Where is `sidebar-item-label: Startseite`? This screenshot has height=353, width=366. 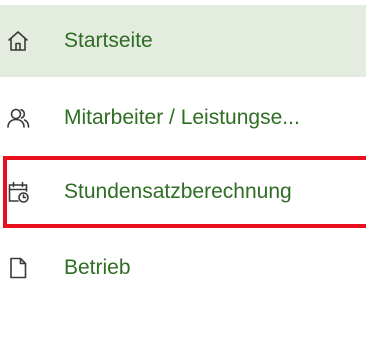 sidebar-item-label: Startseite is located at coordinates (108, 40).